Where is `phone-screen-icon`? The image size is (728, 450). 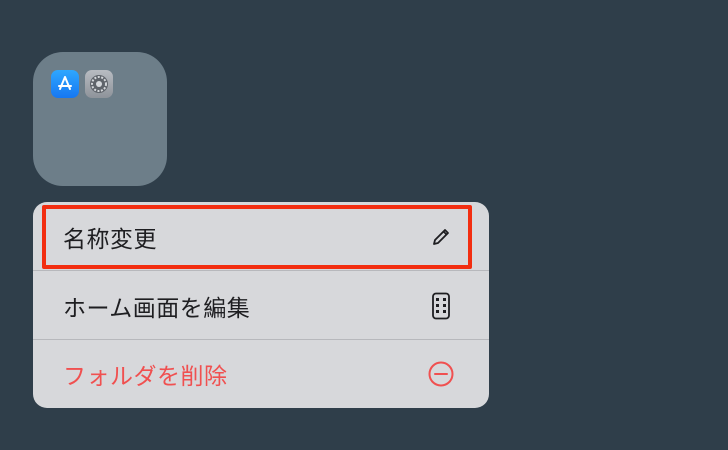
phone-screen-icon is located at coordinates (441, 306).